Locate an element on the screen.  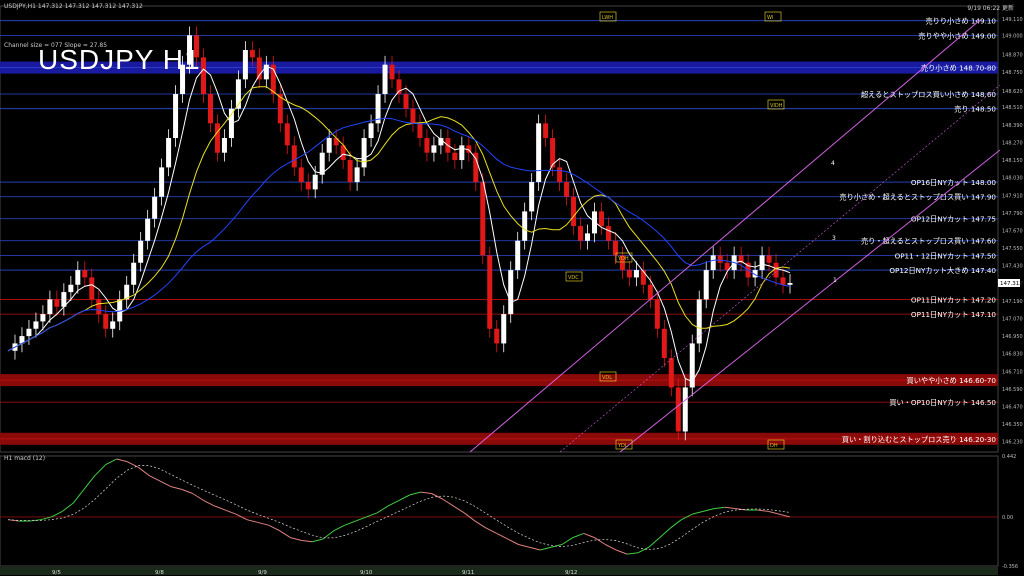
level-label: 売りり小さめ 149.10 is located at coordinates (960, 21).